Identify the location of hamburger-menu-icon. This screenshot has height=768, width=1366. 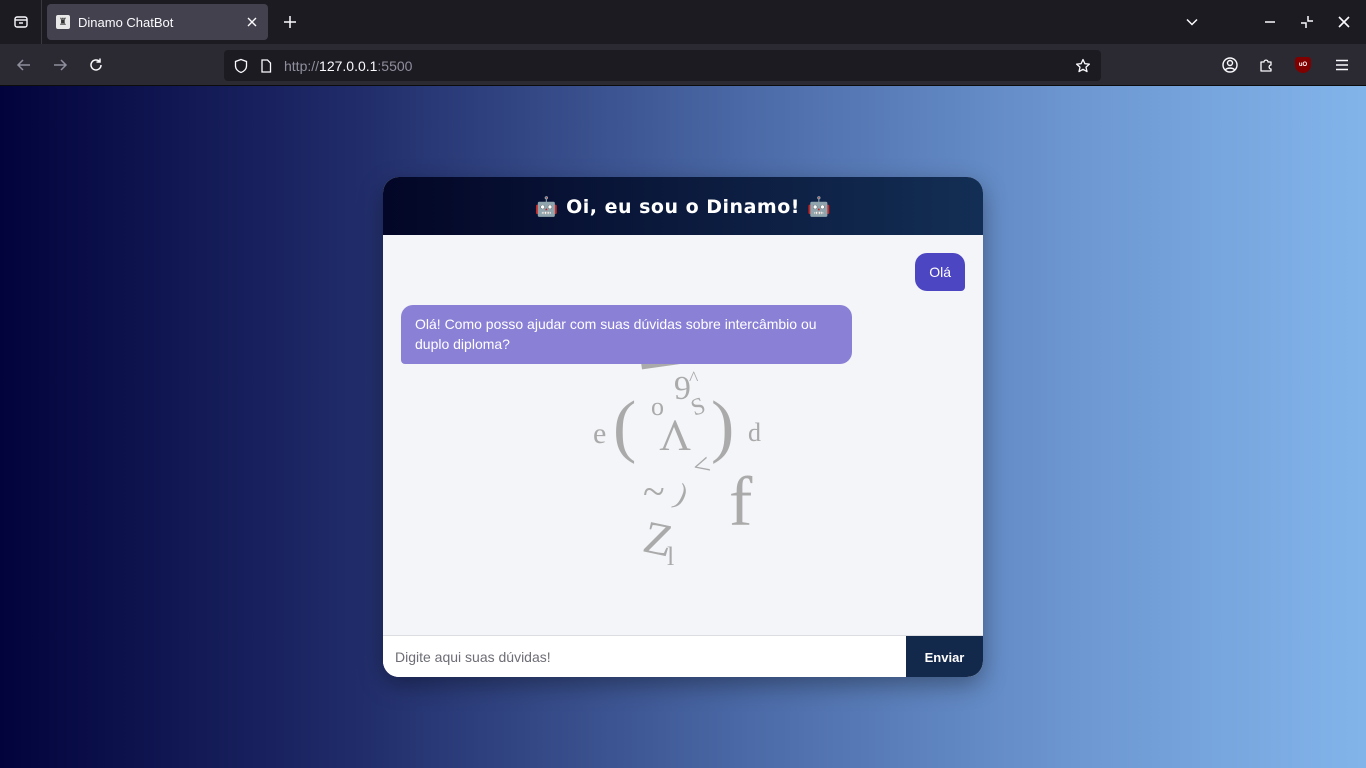
(1342, 65).